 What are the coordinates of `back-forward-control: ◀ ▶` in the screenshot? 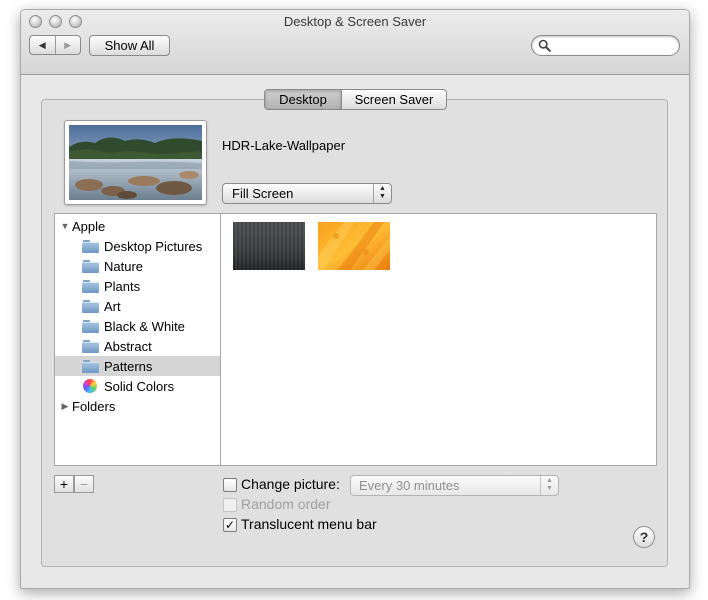 It's located at (55, 45).